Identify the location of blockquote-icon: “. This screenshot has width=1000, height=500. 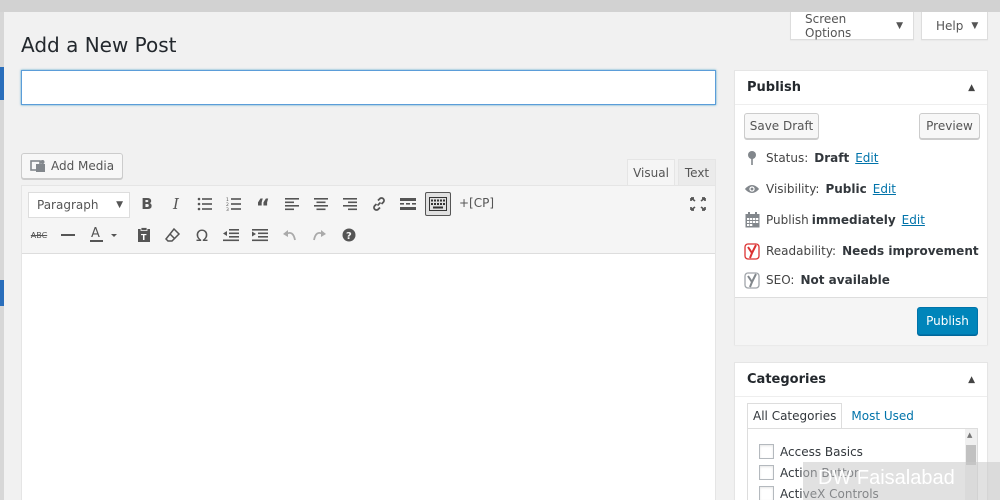
(263, 205).